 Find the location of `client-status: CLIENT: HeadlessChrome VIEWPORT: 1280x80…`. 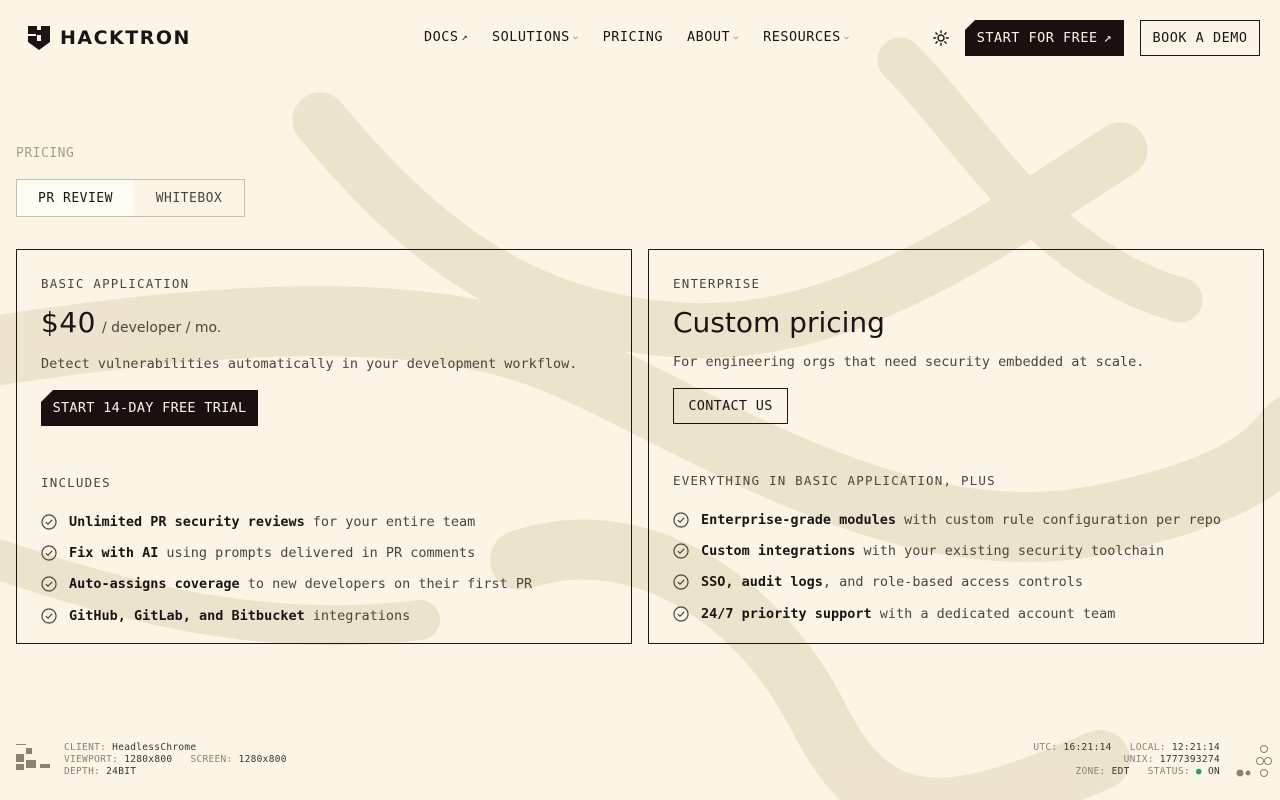

client-status: CLIENT: HeadlessChrome VIEWPORT: 1280x80… is located at coordinates (151, 761).